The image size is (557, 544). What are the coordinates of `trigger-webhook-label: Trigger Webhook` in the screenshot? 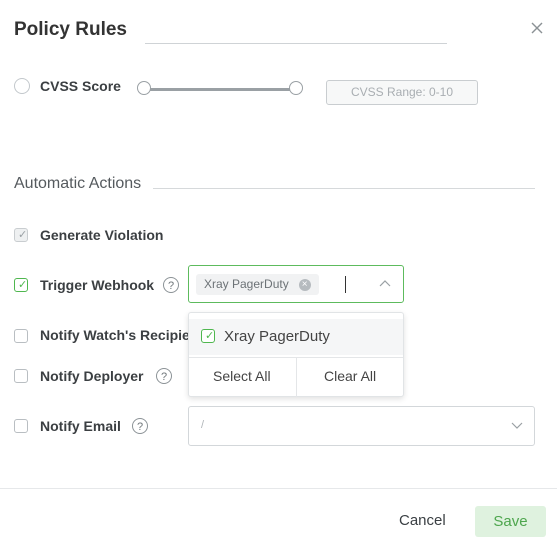 It's located at (97, 285).